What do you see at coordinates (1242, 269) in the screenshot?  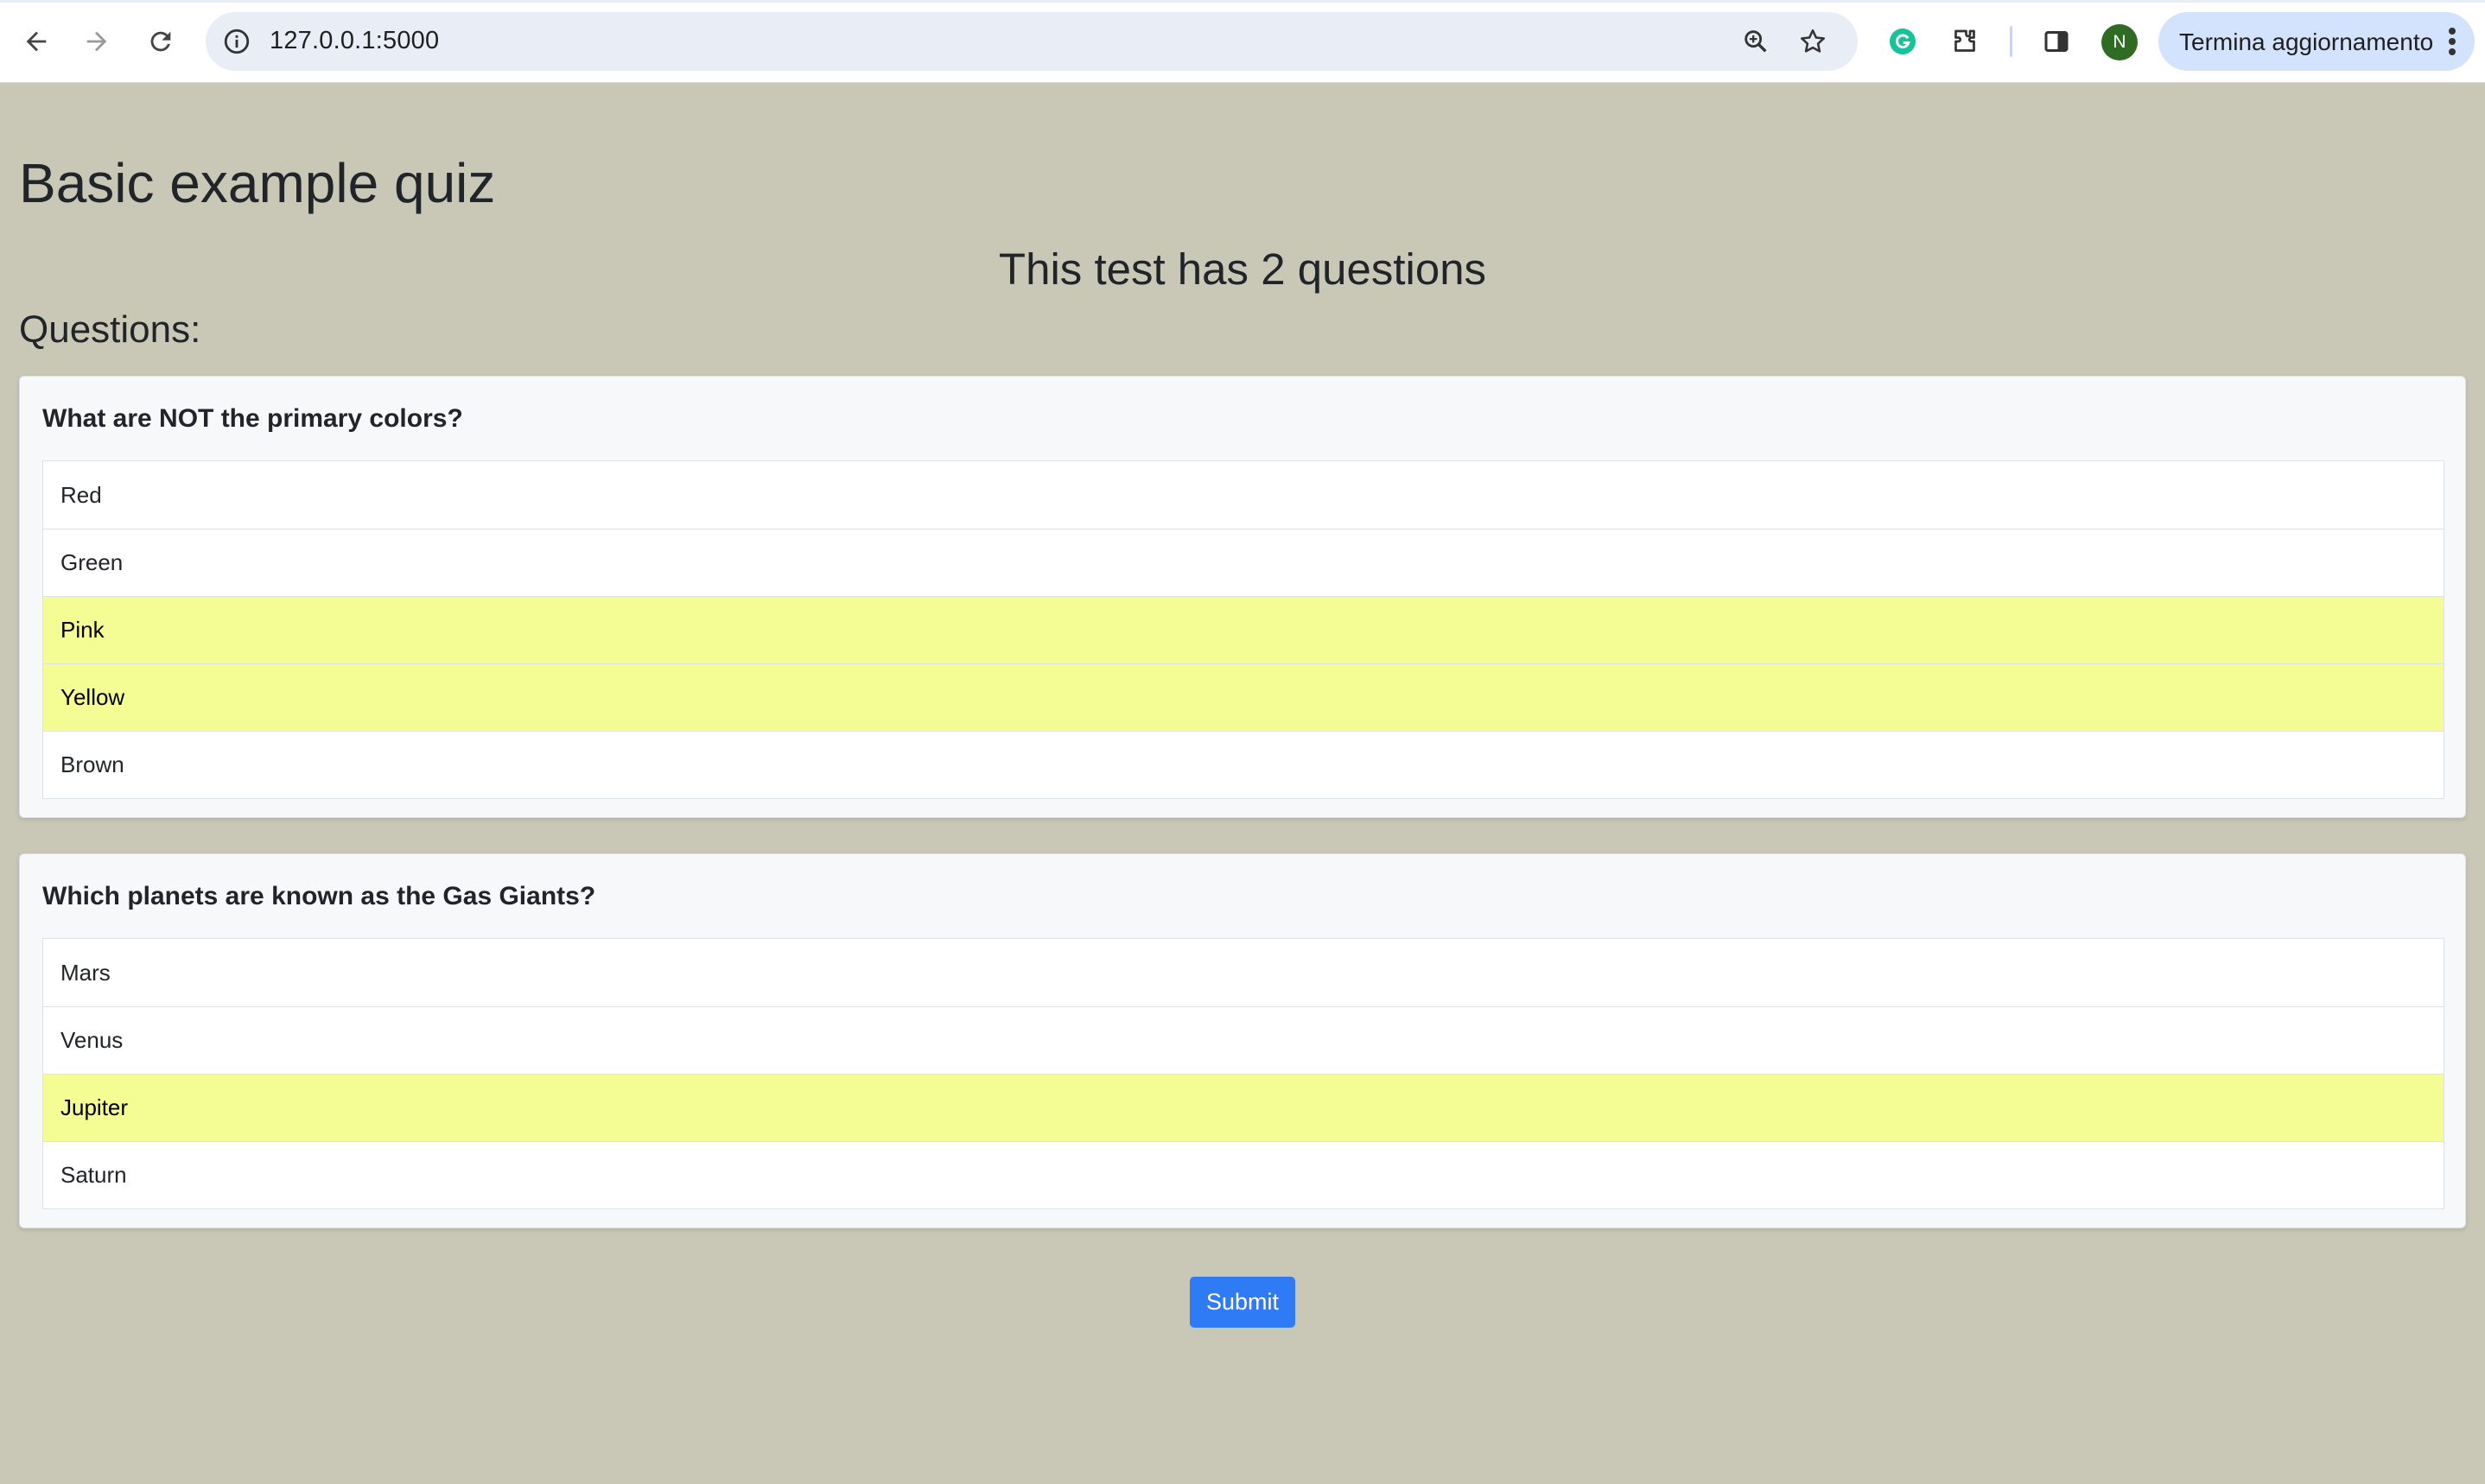 I see `question-count-subtitle: This test has 2 questions` at bounding box center [1242, 269].